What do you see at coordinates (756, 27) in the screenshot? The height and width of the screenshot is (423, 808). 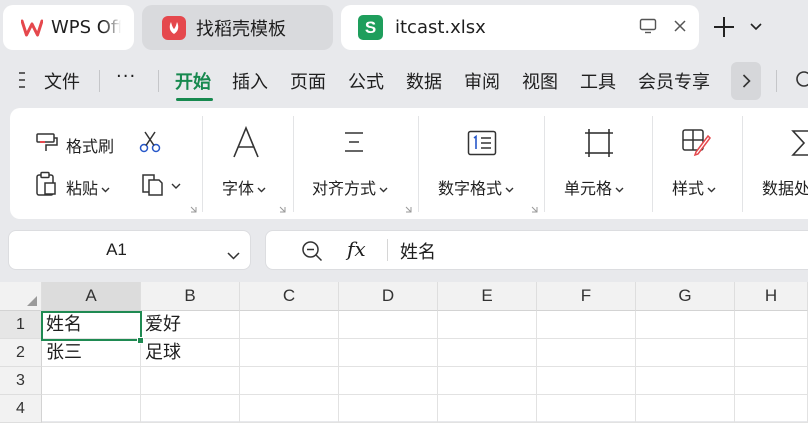 I see `tab-list-button` at bounding box center [756, 27].